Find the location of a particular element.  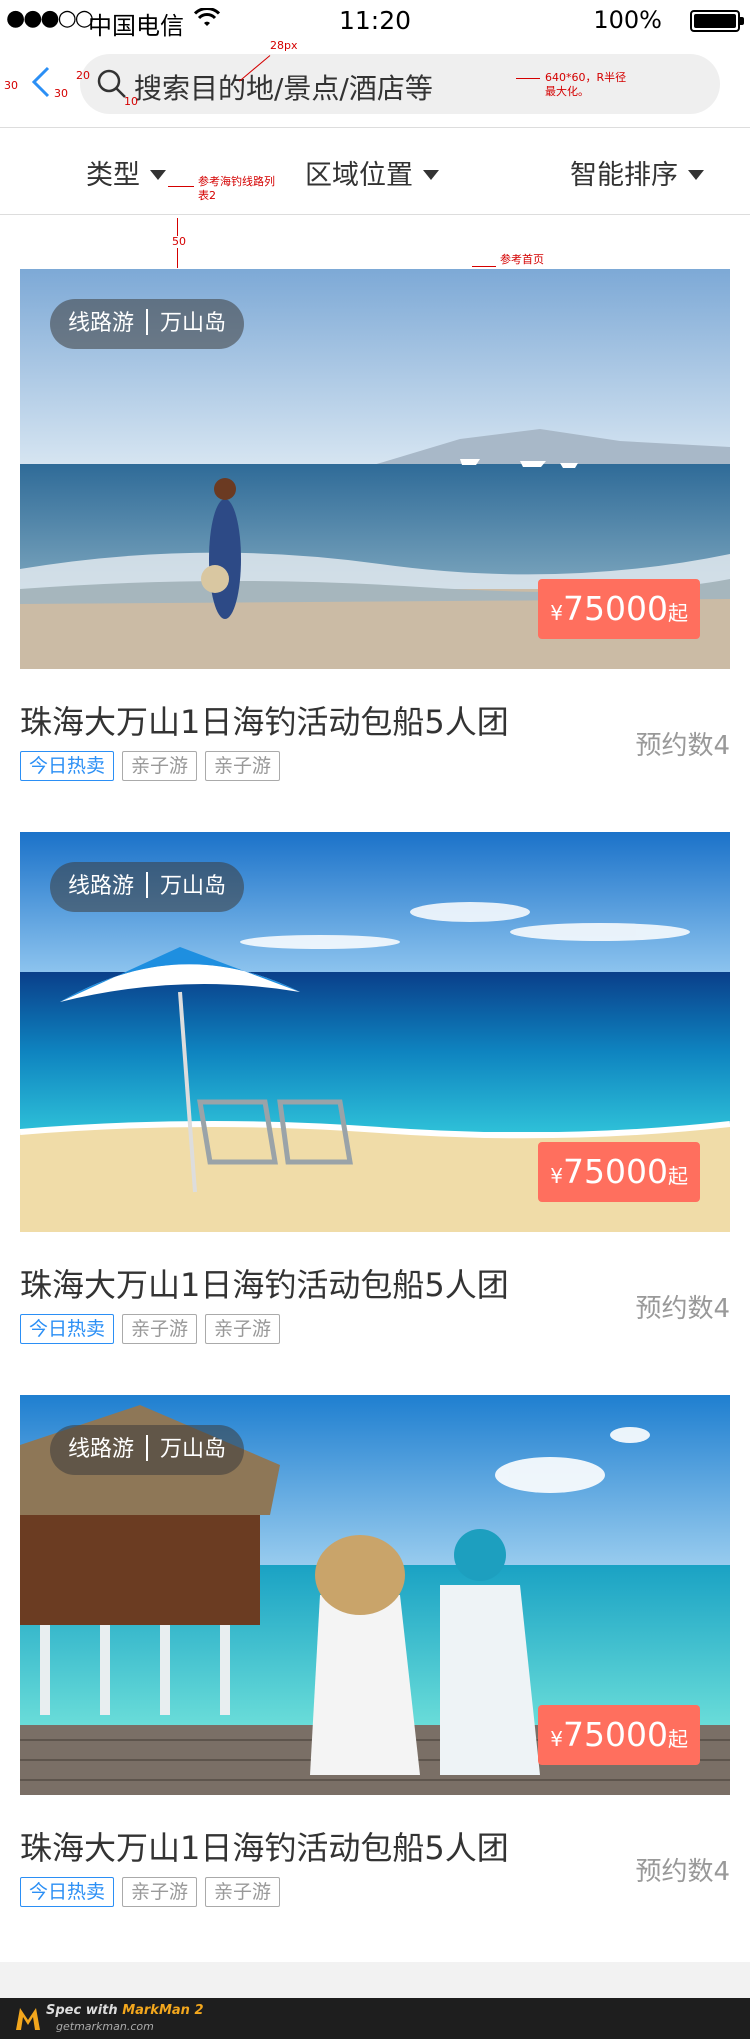

annotation-30-left: 30 is located at coordinates (11, 85).